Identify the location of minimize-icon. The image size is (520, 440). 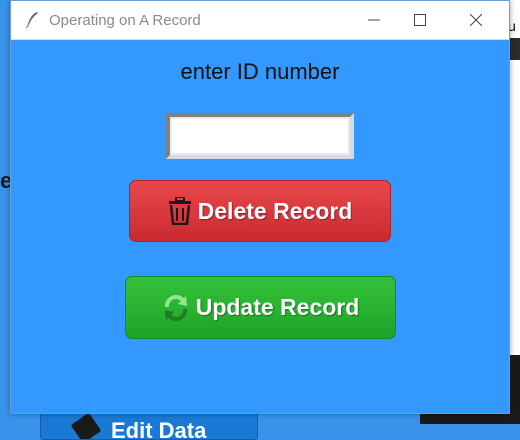
(374, 20).